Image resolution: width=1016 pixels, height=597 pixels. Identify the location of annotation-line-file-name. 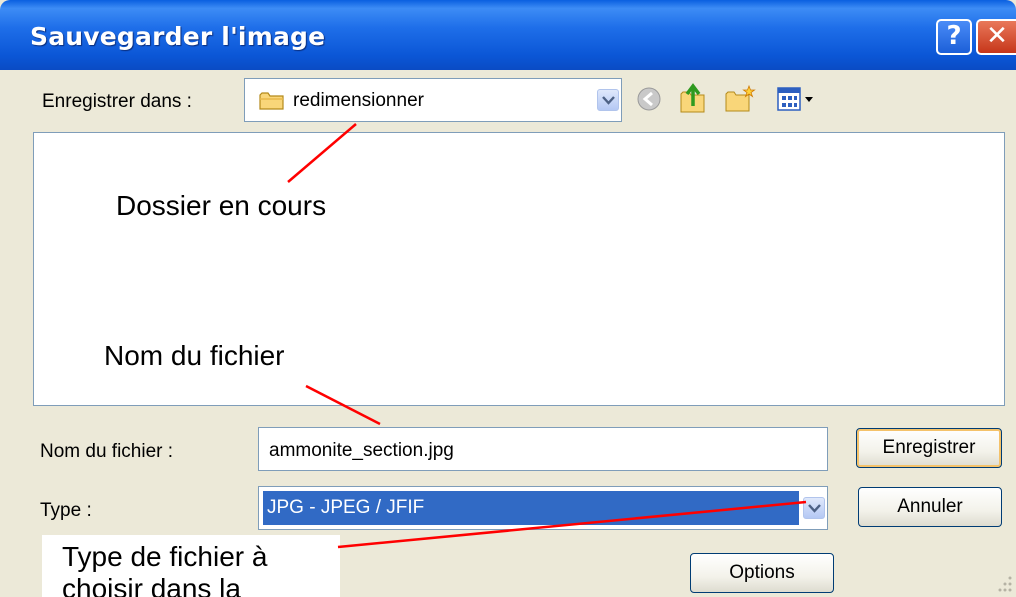
(343, 405).